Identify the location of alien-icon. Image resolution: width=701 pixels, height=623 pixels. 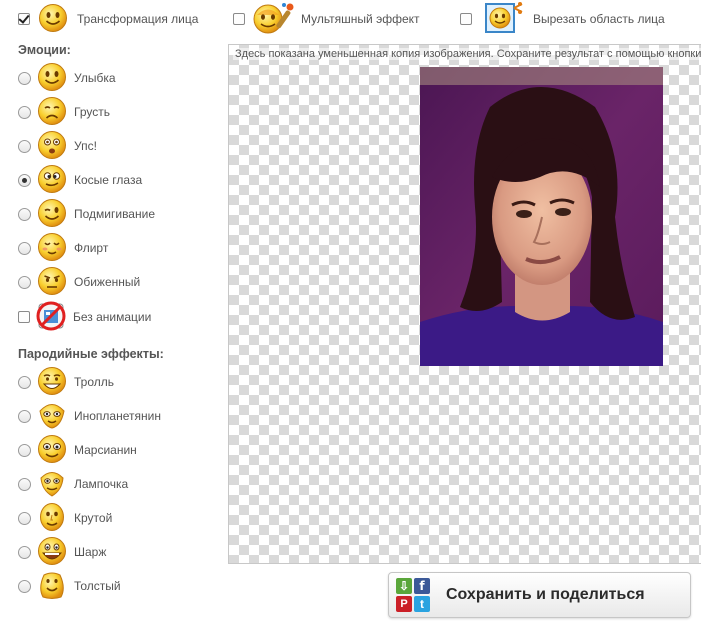
(55, 416).